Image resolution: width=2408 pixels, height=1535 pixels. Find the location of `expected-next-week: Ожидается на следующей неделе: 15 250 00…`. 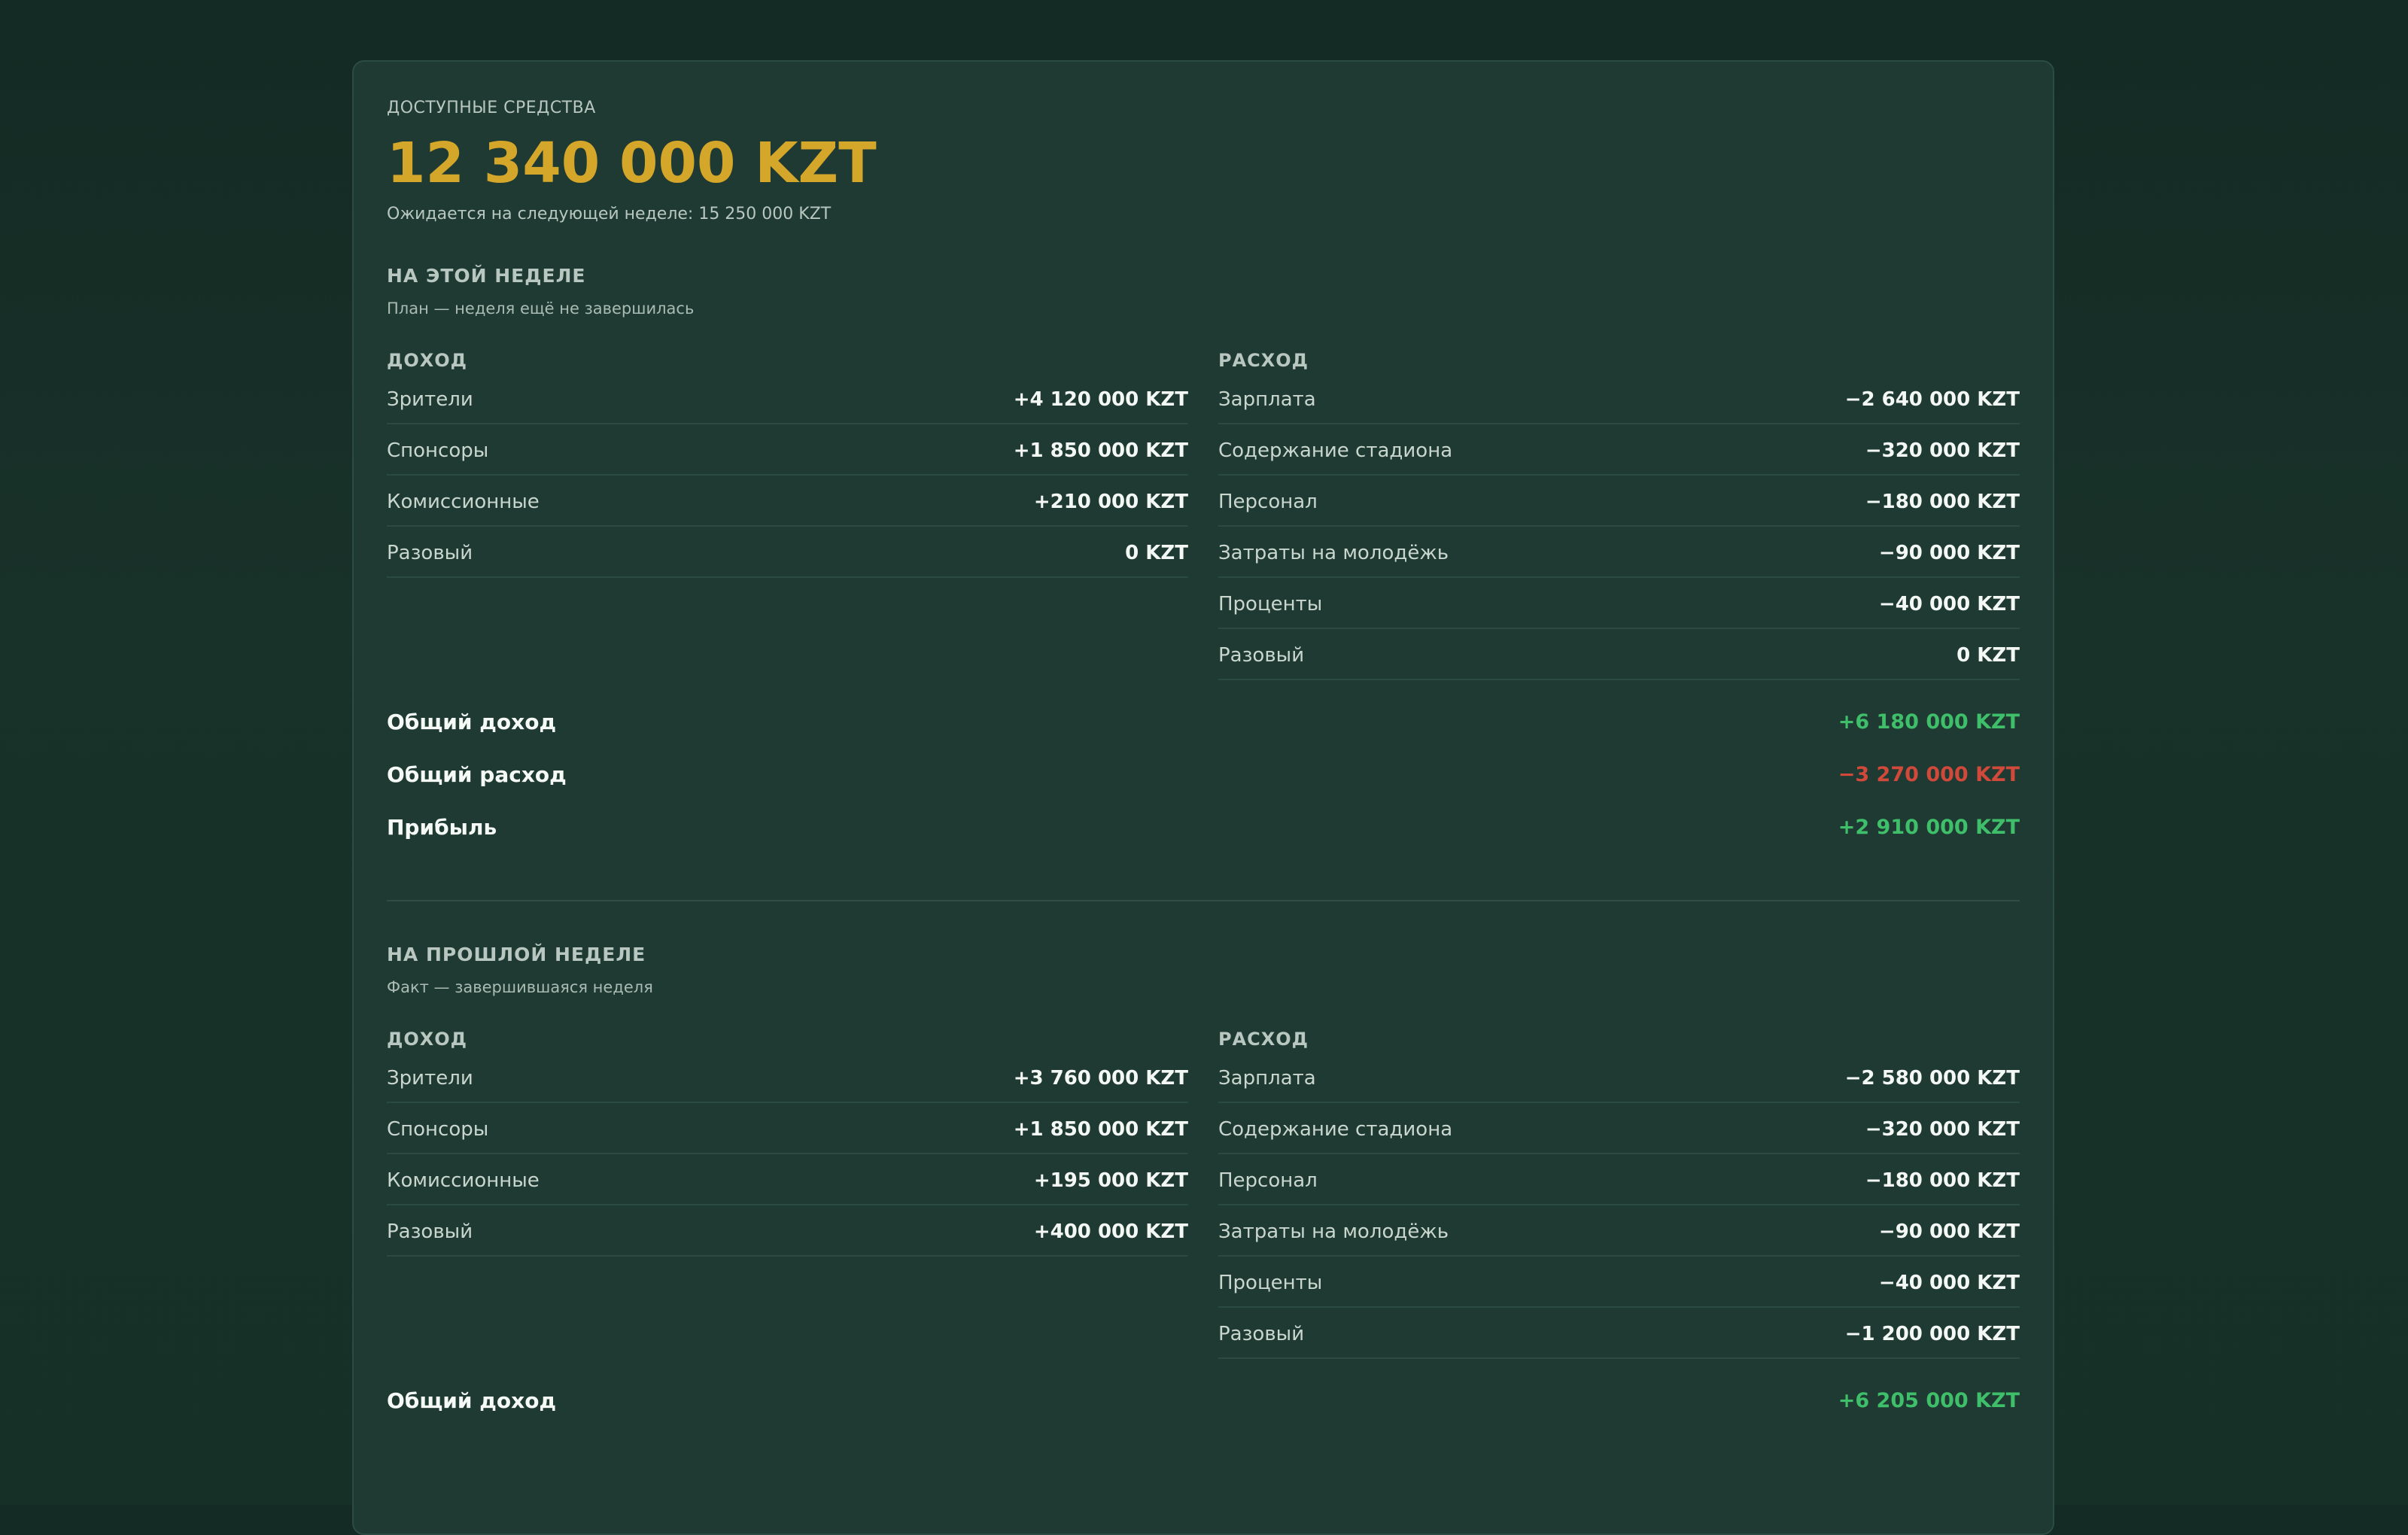

expected-next-week: Ожидается на следующей неделе: 15 250 00… is located at coordinates (609, 214).